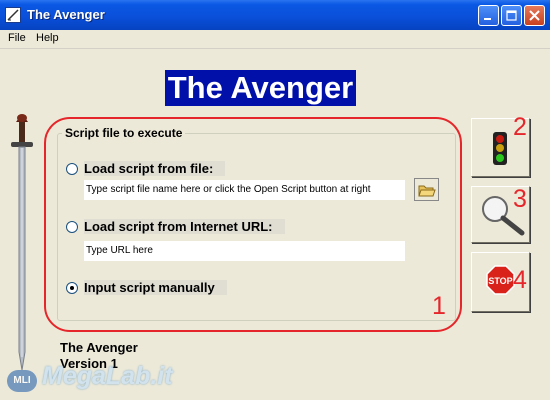 The image size is (550, 400). What do you see at coordinates (275, 15) in the screenshot?
I see `title-bar: The Avenger` at bounding box center [275, 15].